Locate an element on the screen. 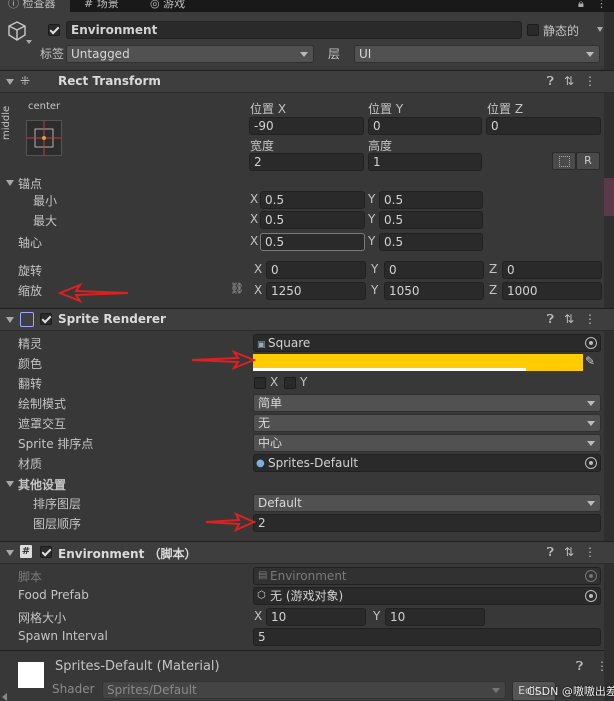 The image size is (614, 701). draw-mode-dropdown: 简单 is located at coordinates (427, 403).